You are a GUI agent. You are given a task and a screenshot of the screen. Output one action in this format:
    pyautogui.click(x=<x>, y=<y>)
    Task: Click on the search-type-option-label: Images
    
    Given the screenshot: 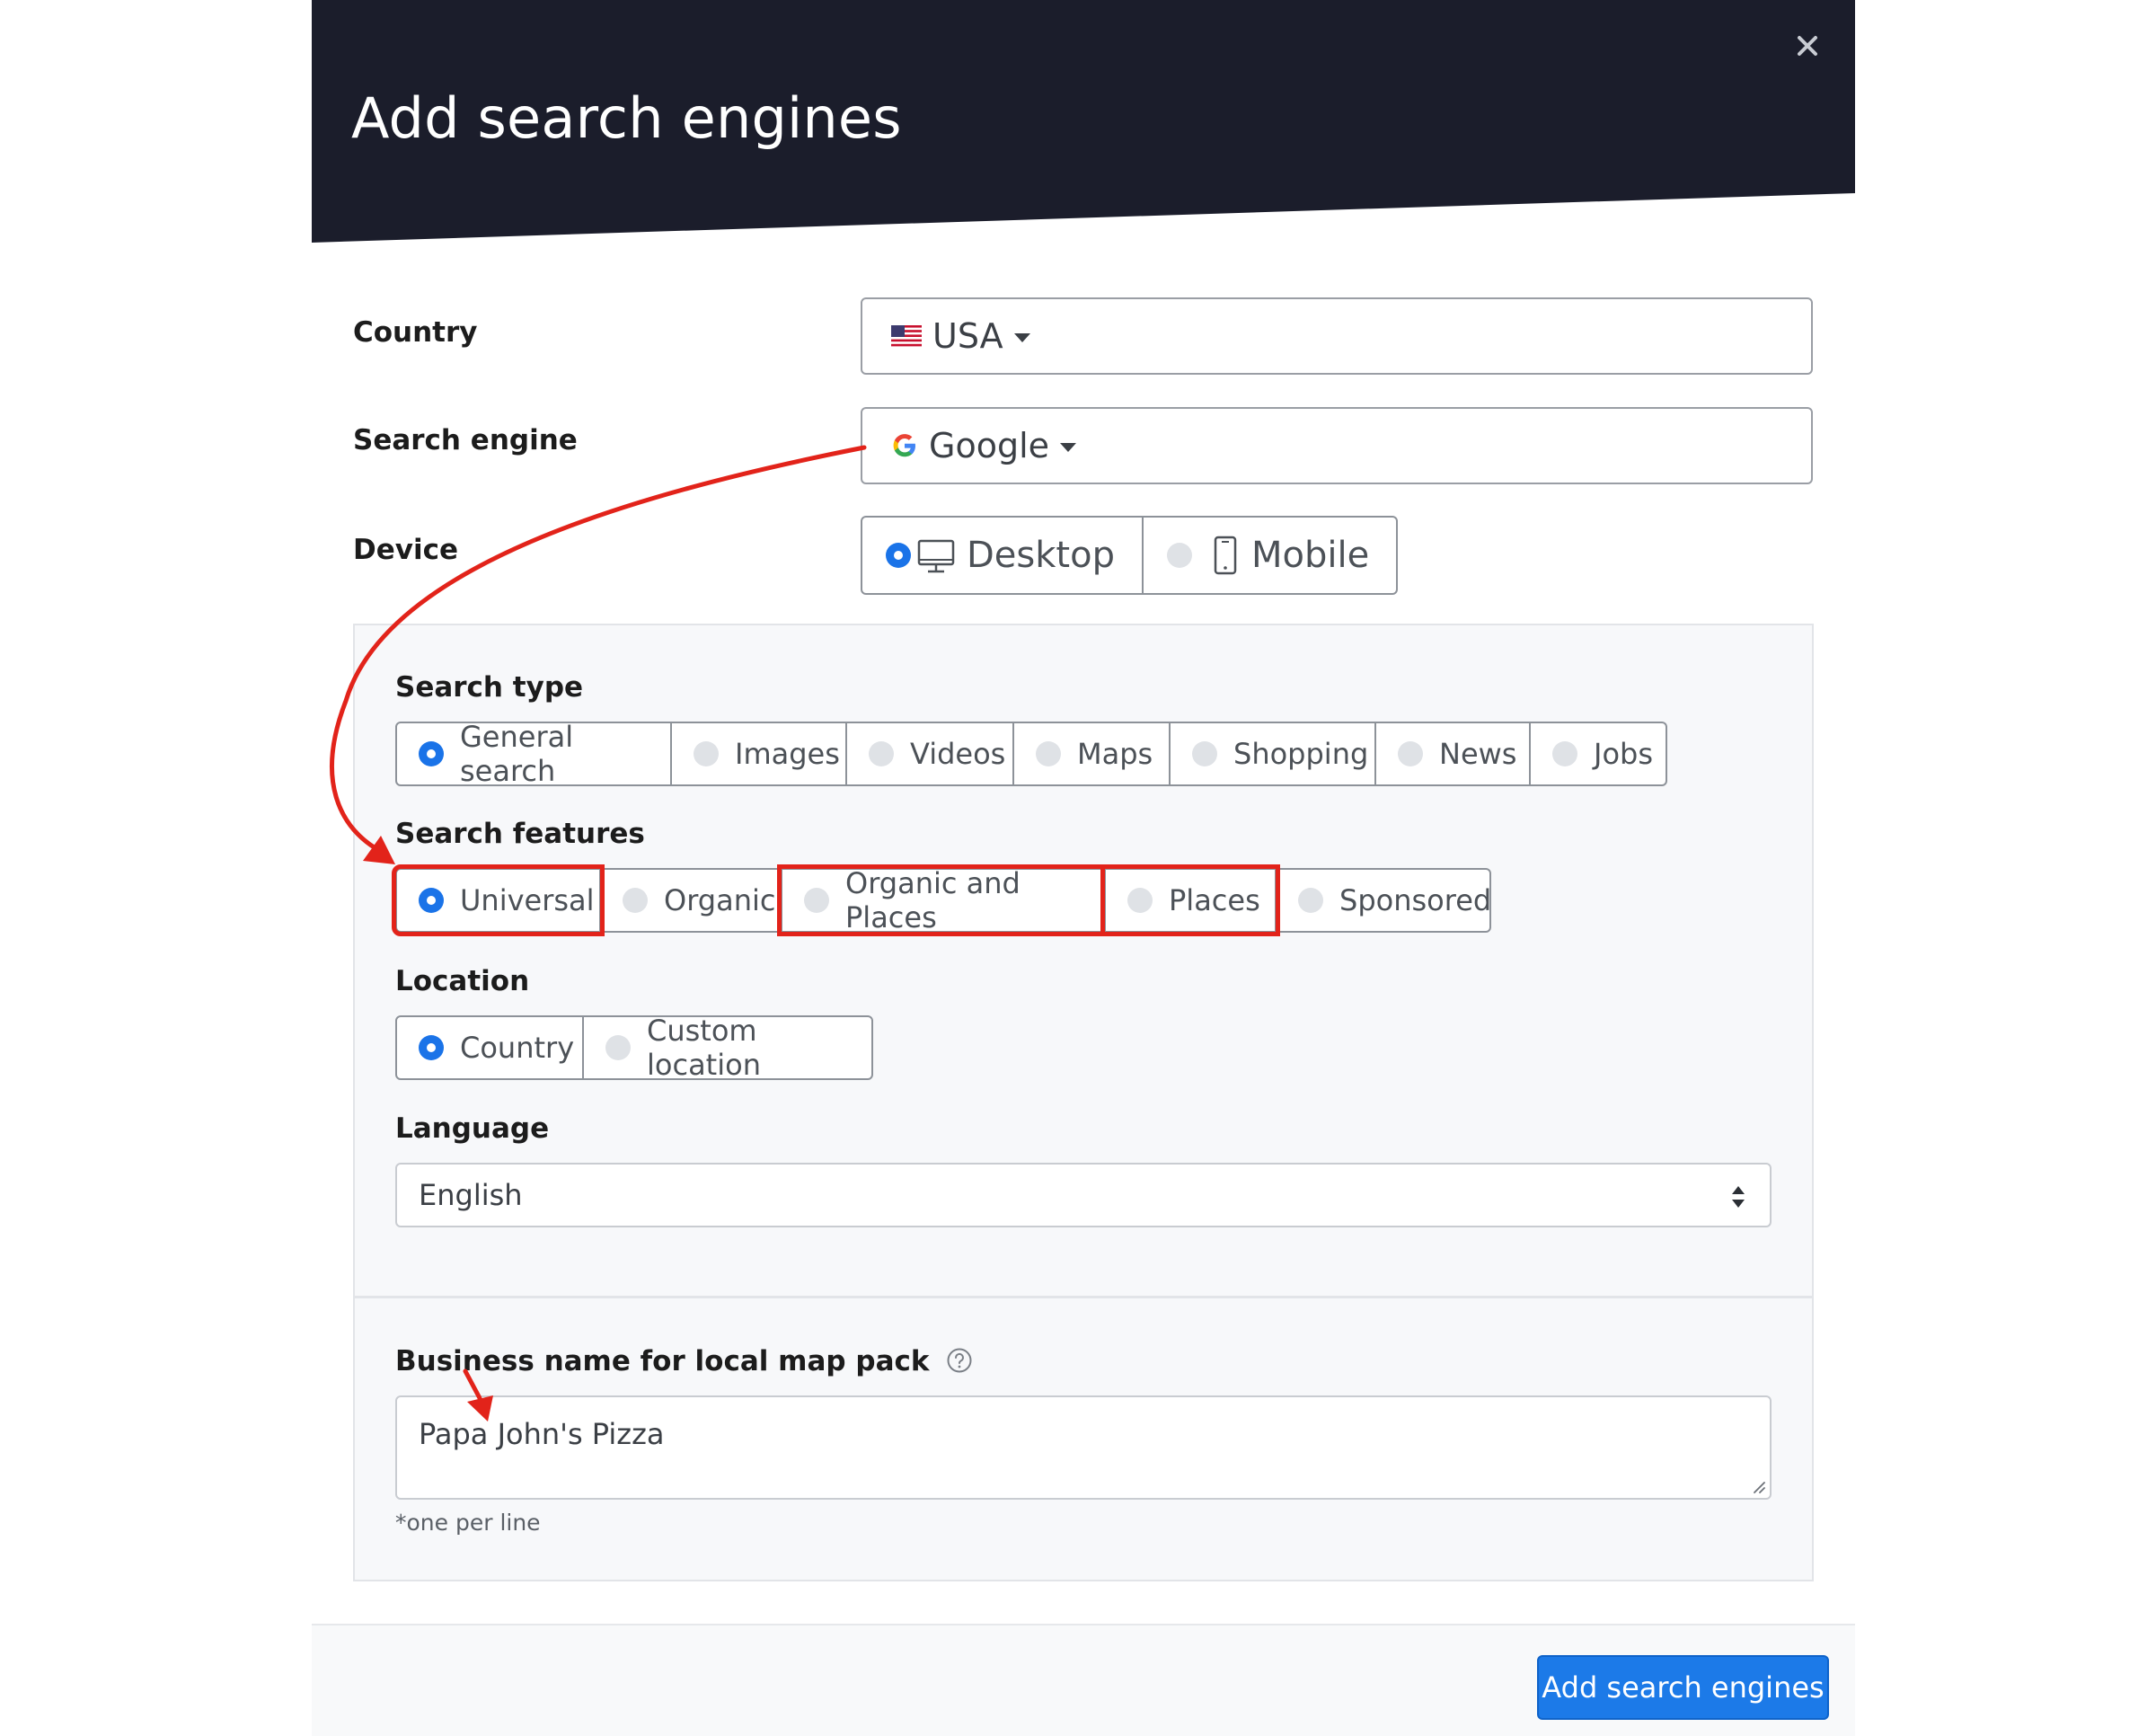 What is the action you would take?
    pyautogui.click(x=787, y=754)
    